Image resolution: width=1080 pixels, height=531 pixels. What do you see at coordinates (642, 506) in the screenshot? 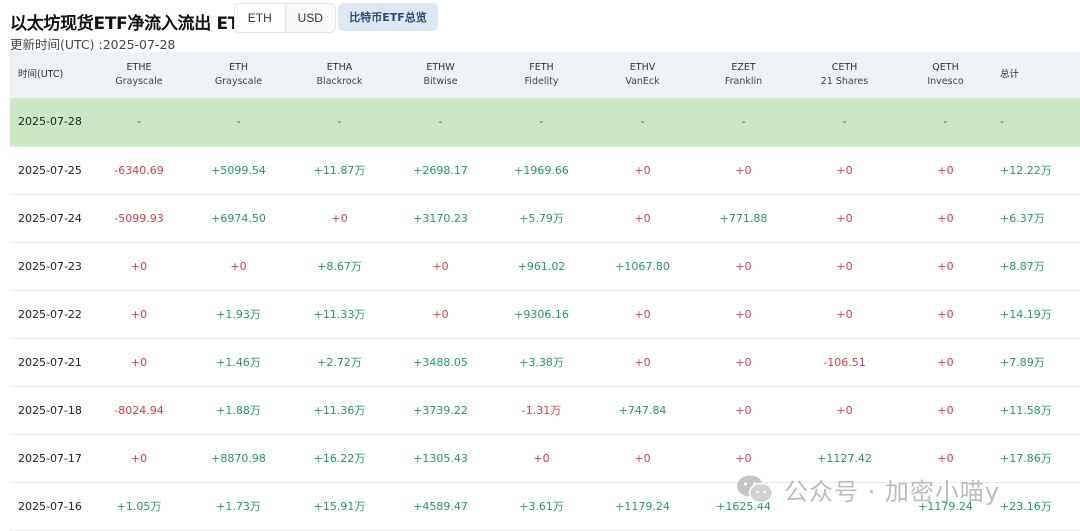
I see `flow-value-cell: +1179.24` at bounding box center [642, 506].